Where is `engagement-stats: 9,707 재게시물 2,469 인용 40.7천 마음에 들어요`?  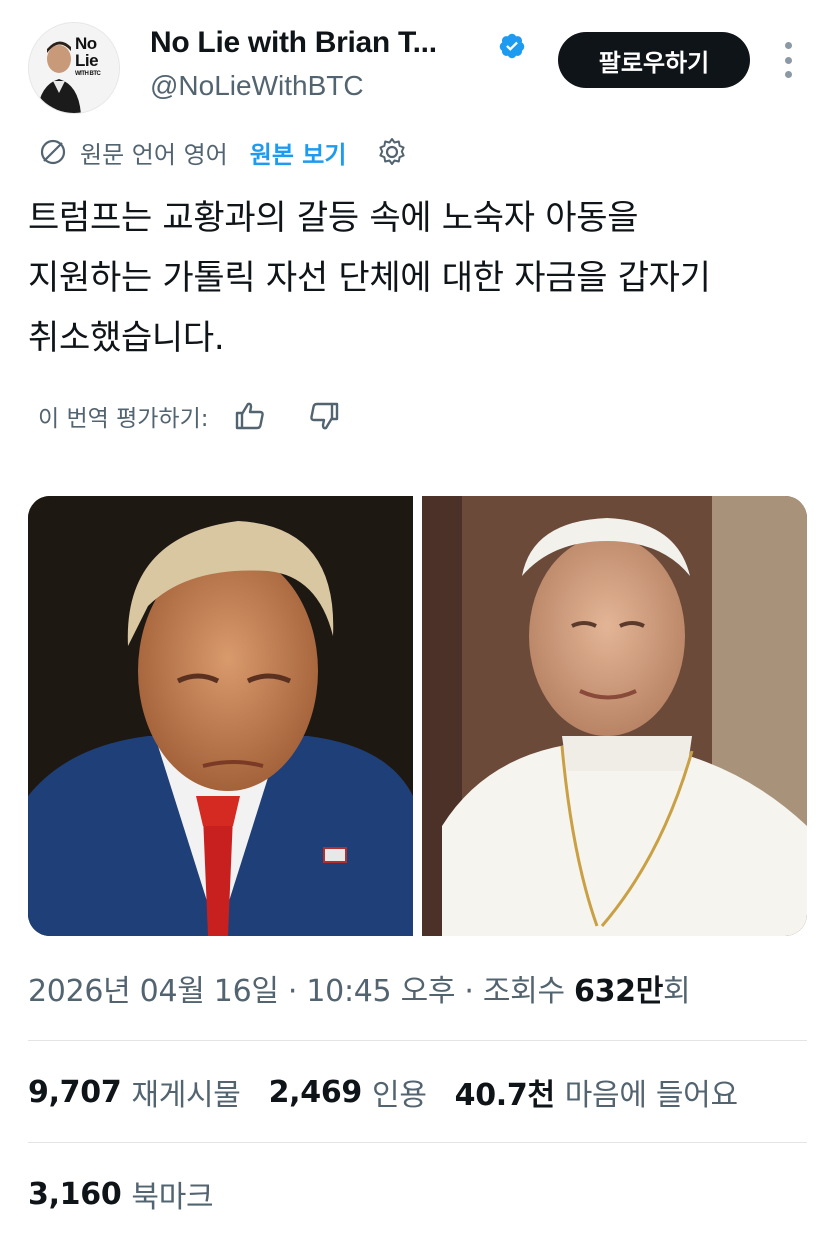
engagement-stats: 9,707 재게시물 2,469 인용 40.7천 마음에 들어요 is located at coordinates (397, 1092).